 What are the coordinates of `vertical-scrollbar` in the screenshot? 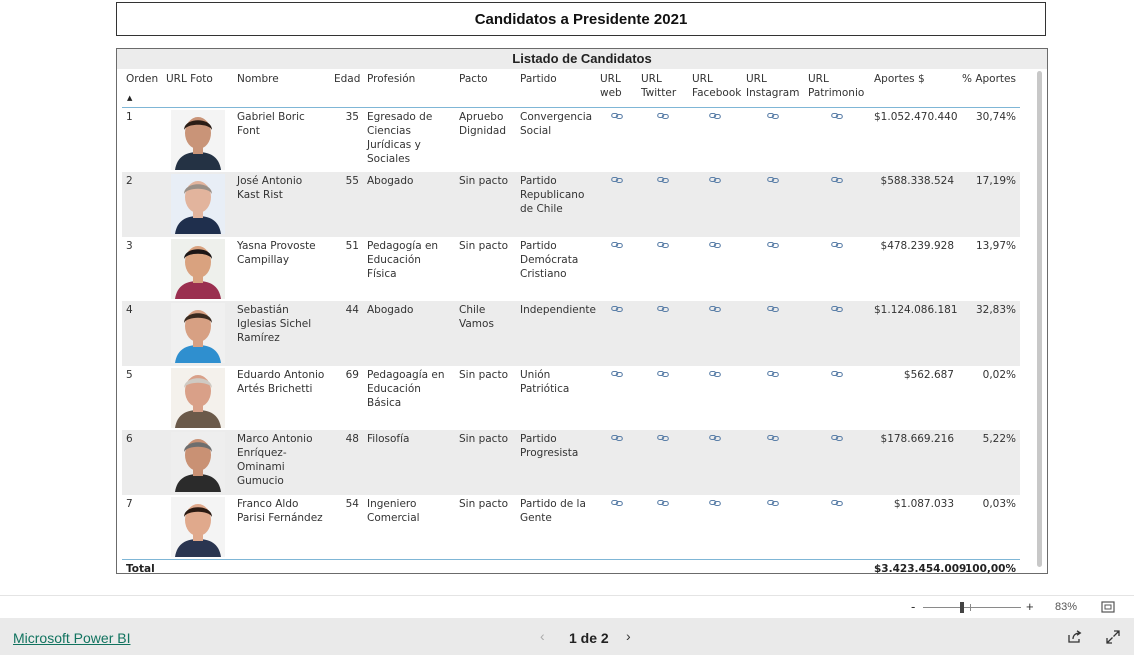 It's located at (1039, 319).